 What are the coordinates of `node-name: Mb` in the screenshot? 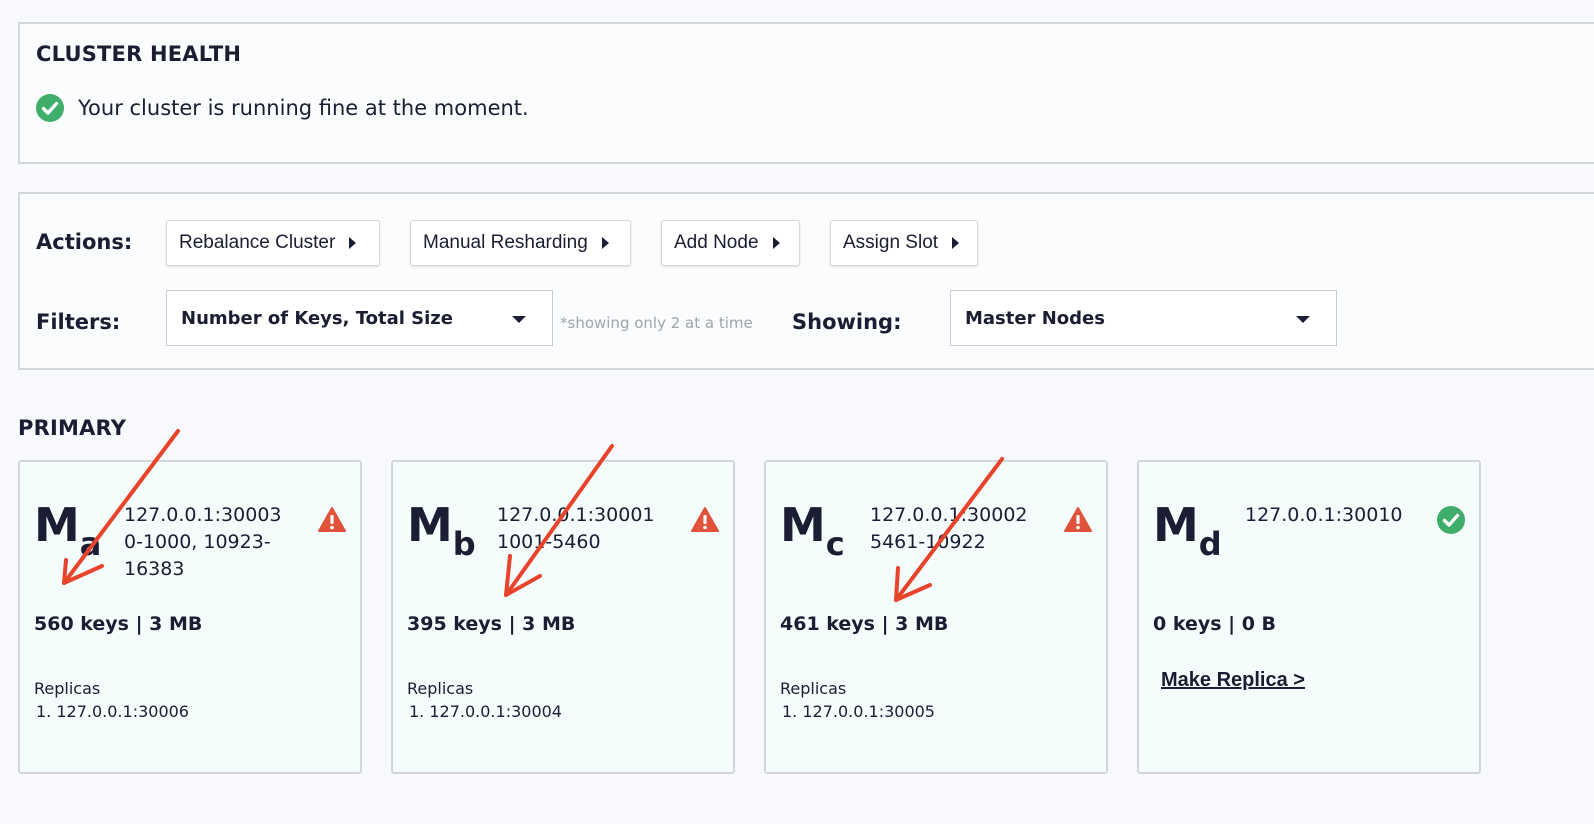 It's located at (441, 530).